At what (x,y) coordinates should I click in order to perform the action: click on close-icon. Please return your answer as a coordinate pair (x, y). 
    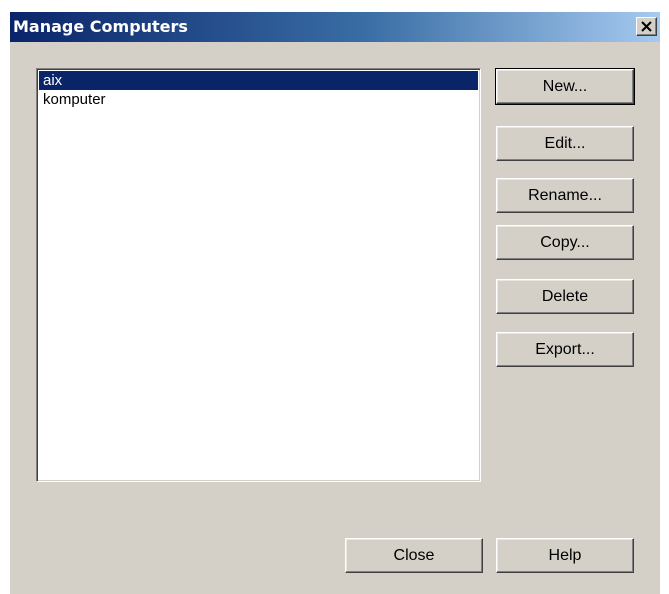
    Looking at the image, I should click on (646, 26).